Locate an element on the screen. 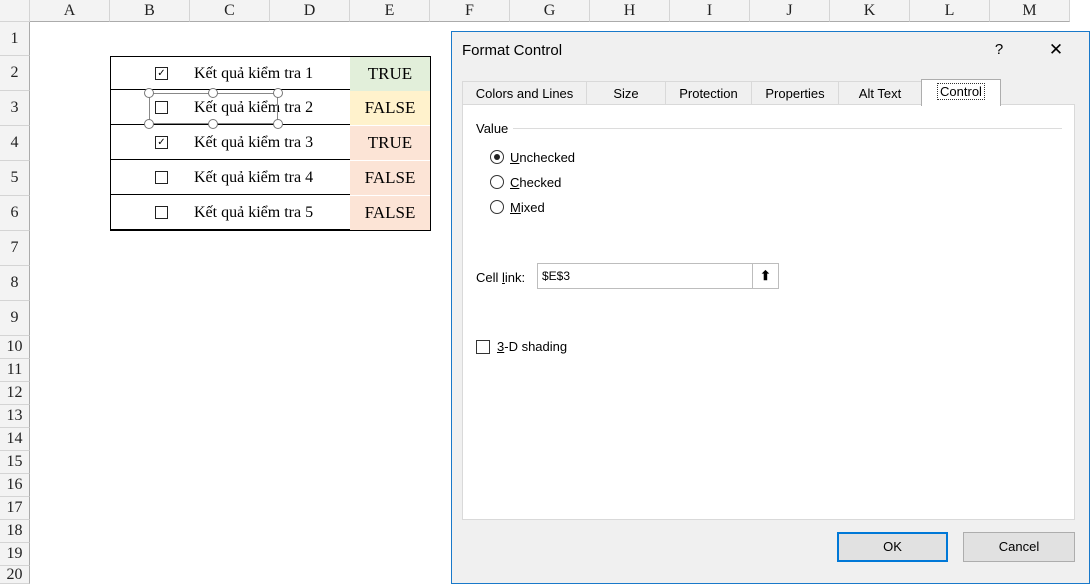 This screenshot has height=584, width=1090. radio-checked: Checked is located at coordinates (525, 182).